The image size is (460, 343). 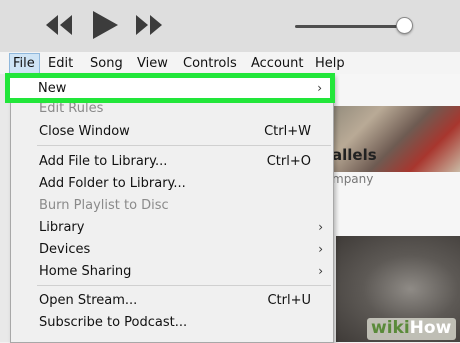 I want to click on wikihow-watermark: wikiHow, so click(x=412, y=329).